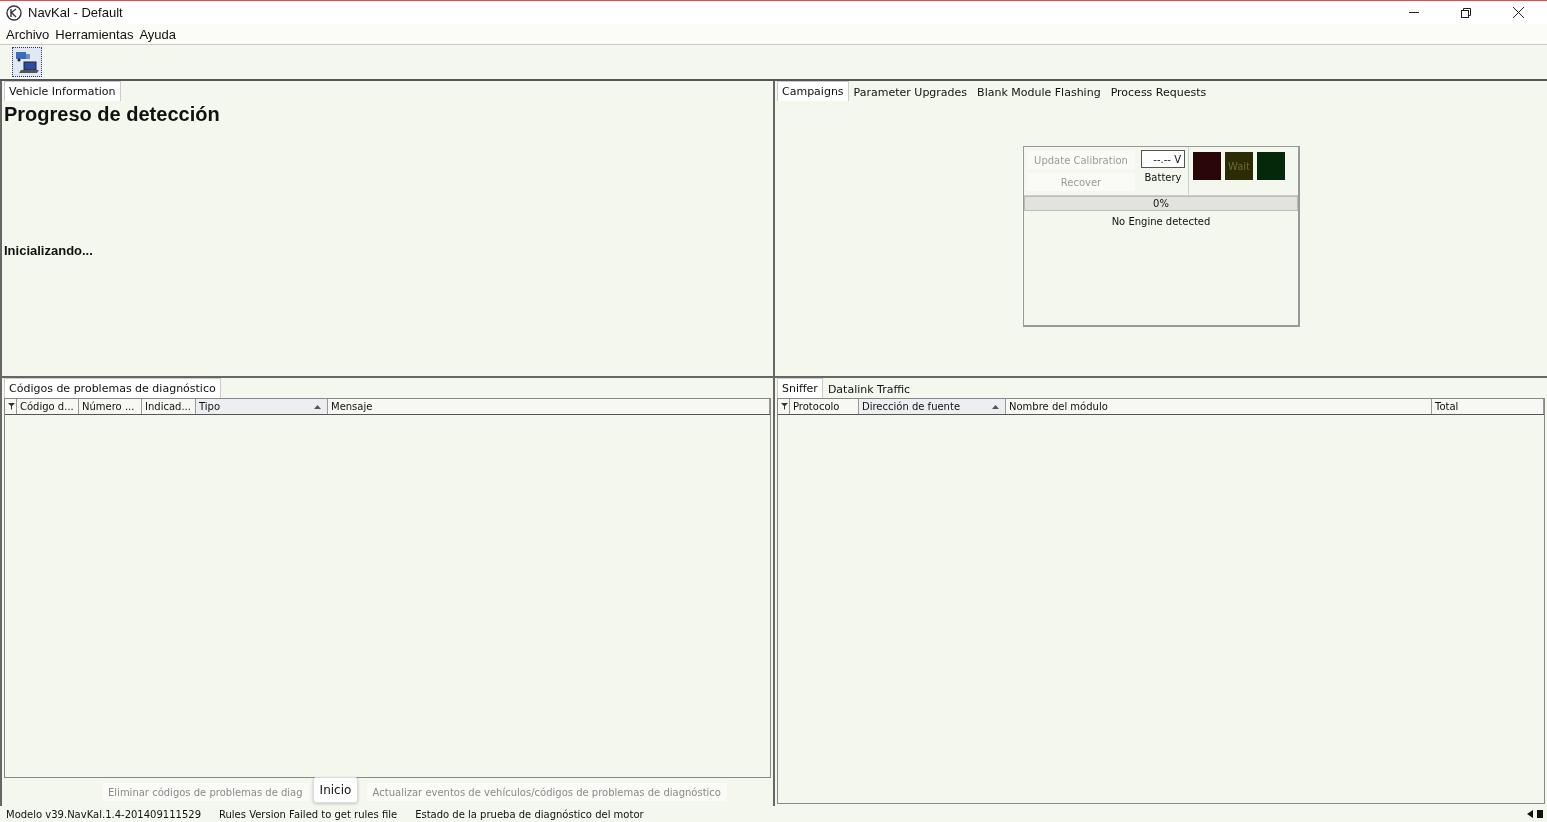  I want to click on voltage-label: Battery, so click(1163, 177).